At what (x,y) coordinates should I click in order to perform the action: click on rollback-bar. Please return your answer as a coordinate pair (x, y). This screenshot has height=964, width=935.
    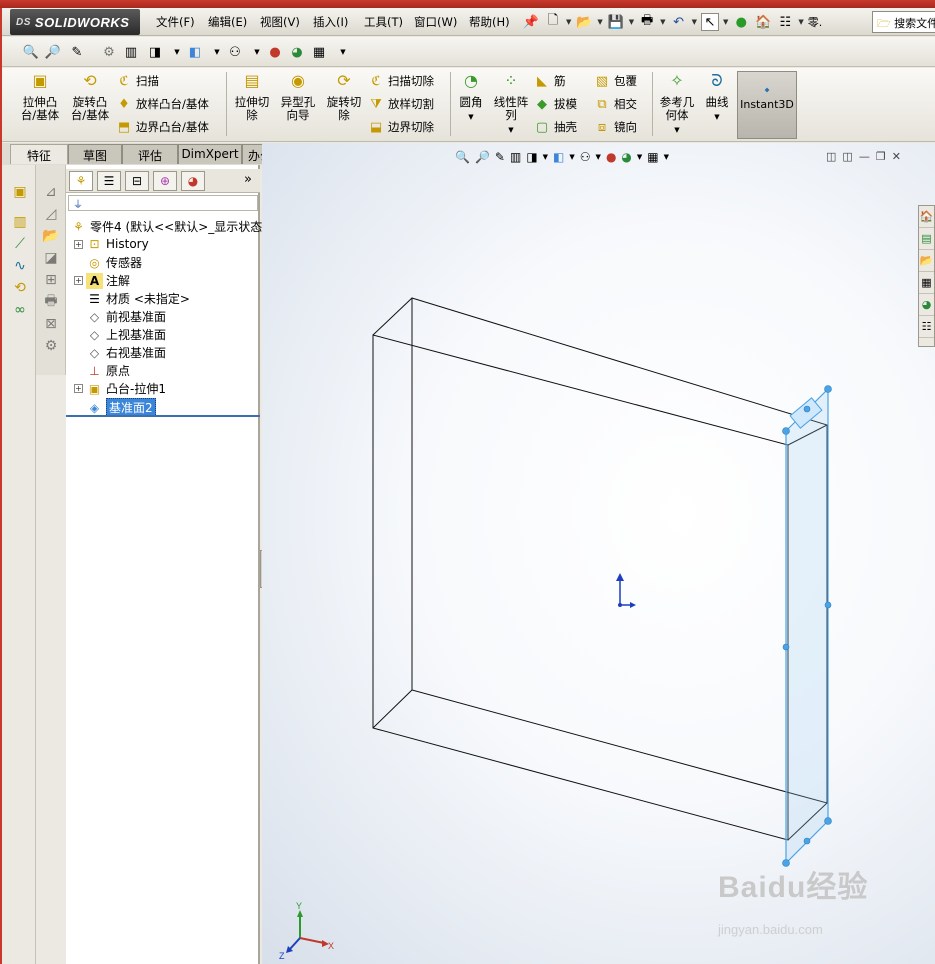
    Looking at the image, I should click on (163, 416).